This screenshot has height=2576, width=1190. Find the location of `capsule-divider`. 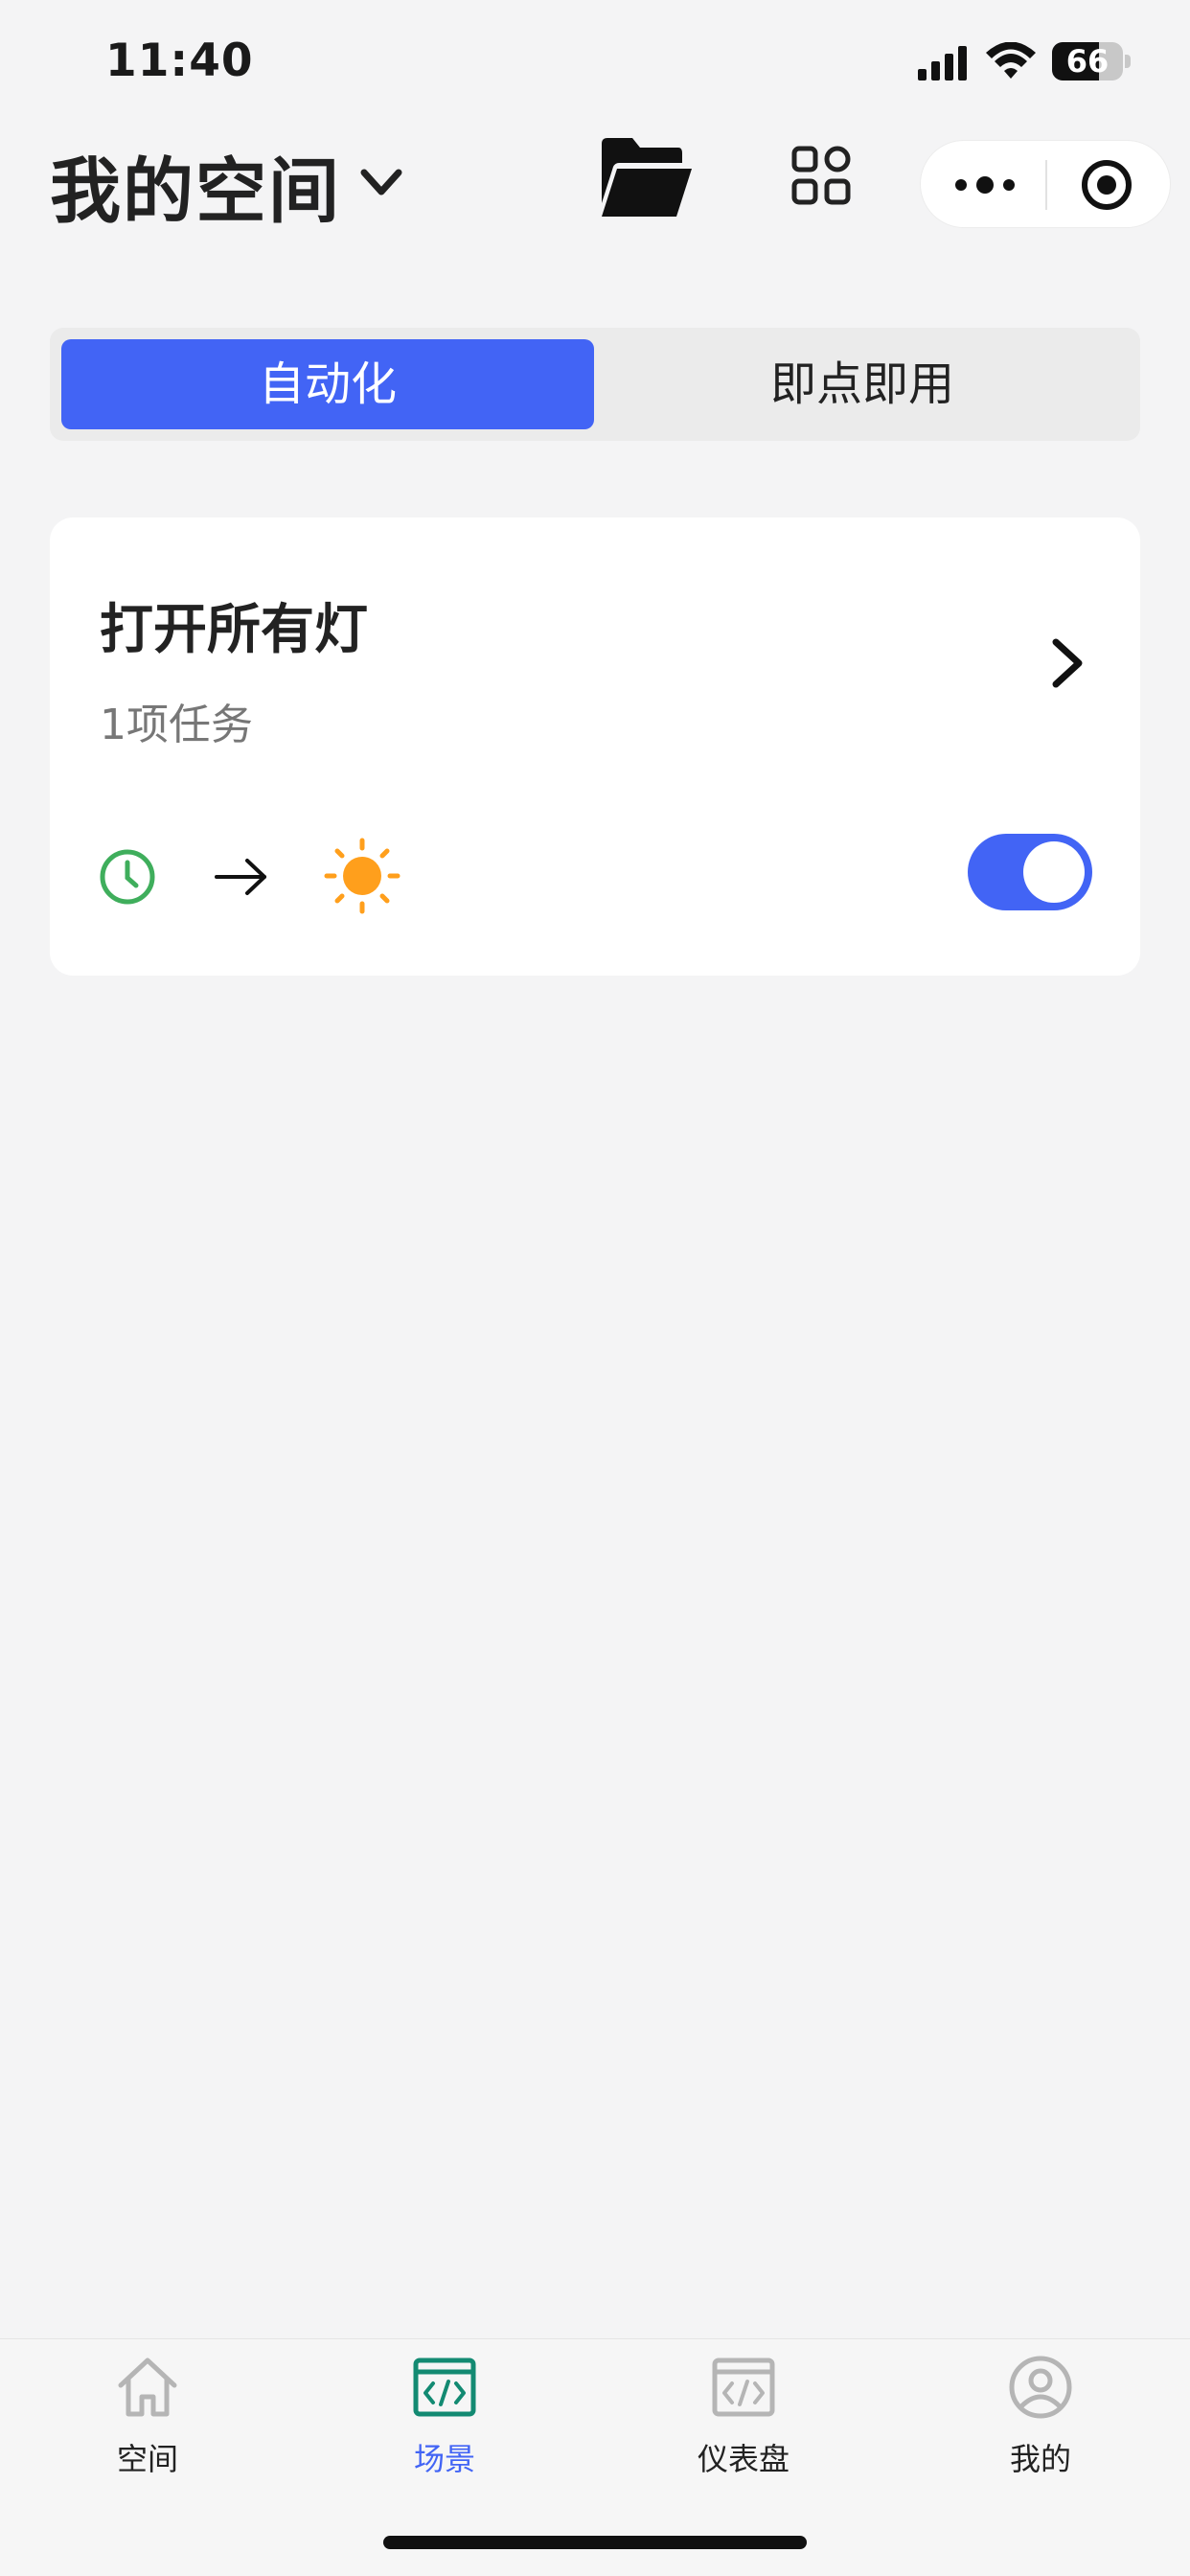

capsule-divider is located at coordinates (1046, 185).